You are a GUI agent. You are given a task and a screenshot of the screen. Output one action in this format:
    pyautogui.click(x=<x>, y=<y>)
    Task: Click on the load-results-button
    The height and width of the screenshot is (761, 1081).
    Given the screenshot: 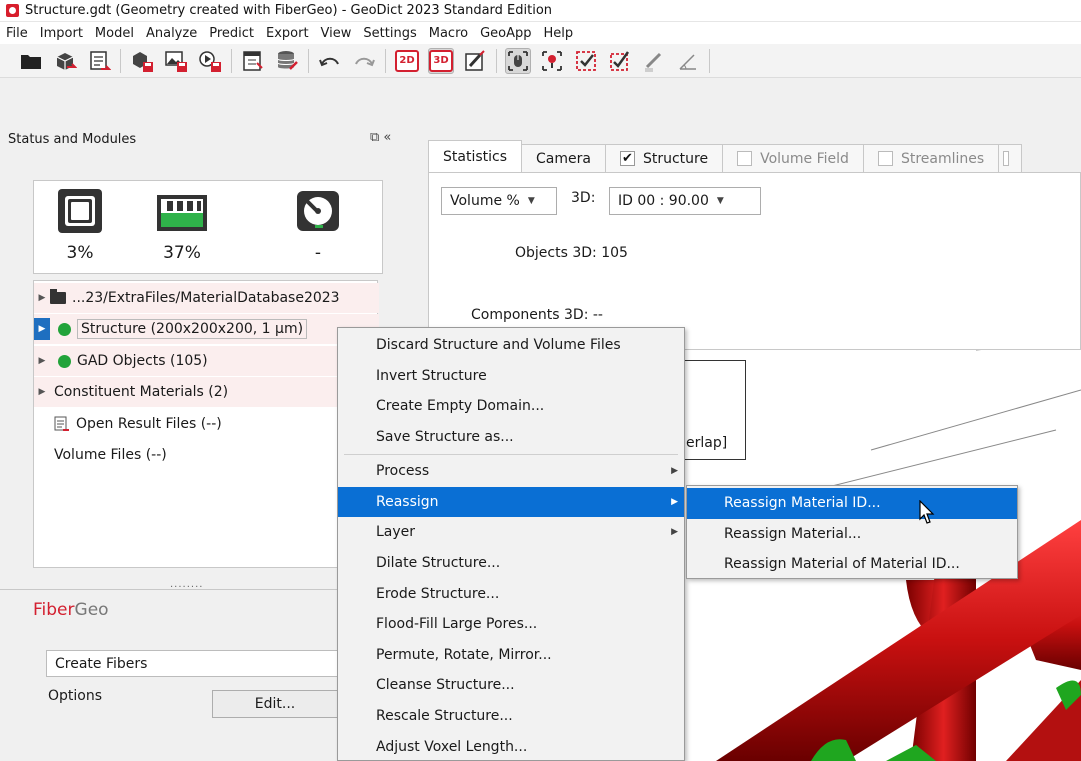 What is the action you would take?
    pyautogui.click(x=99, y=61)
    